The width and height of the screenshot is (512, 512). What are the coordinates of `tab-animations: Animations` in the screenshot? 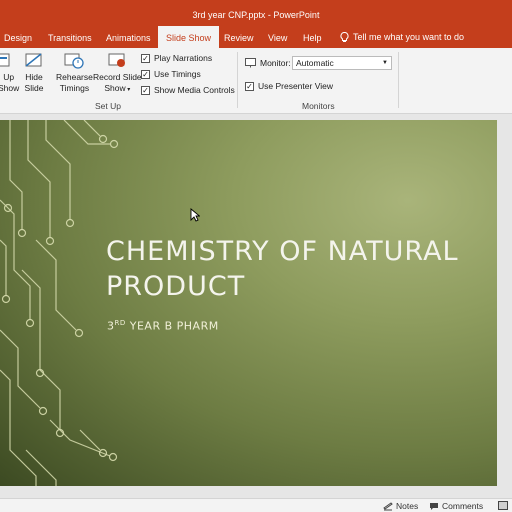 It's located at (128, 37).